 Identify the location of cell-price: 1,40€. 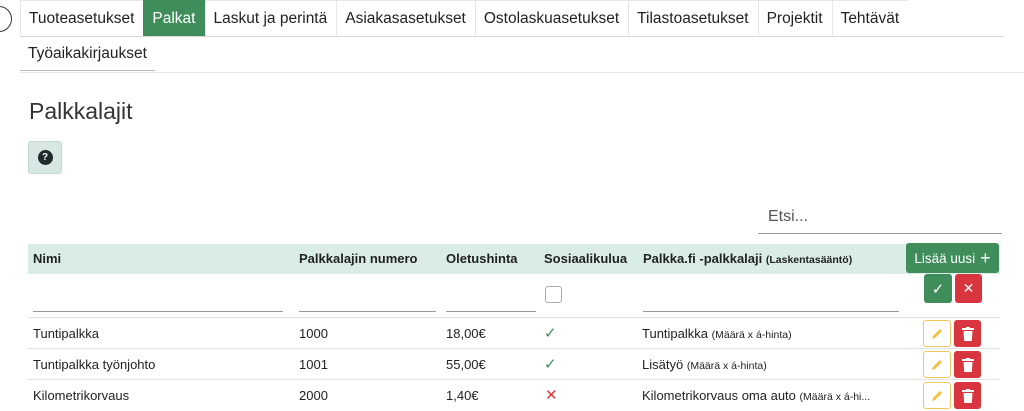
(462, 395).